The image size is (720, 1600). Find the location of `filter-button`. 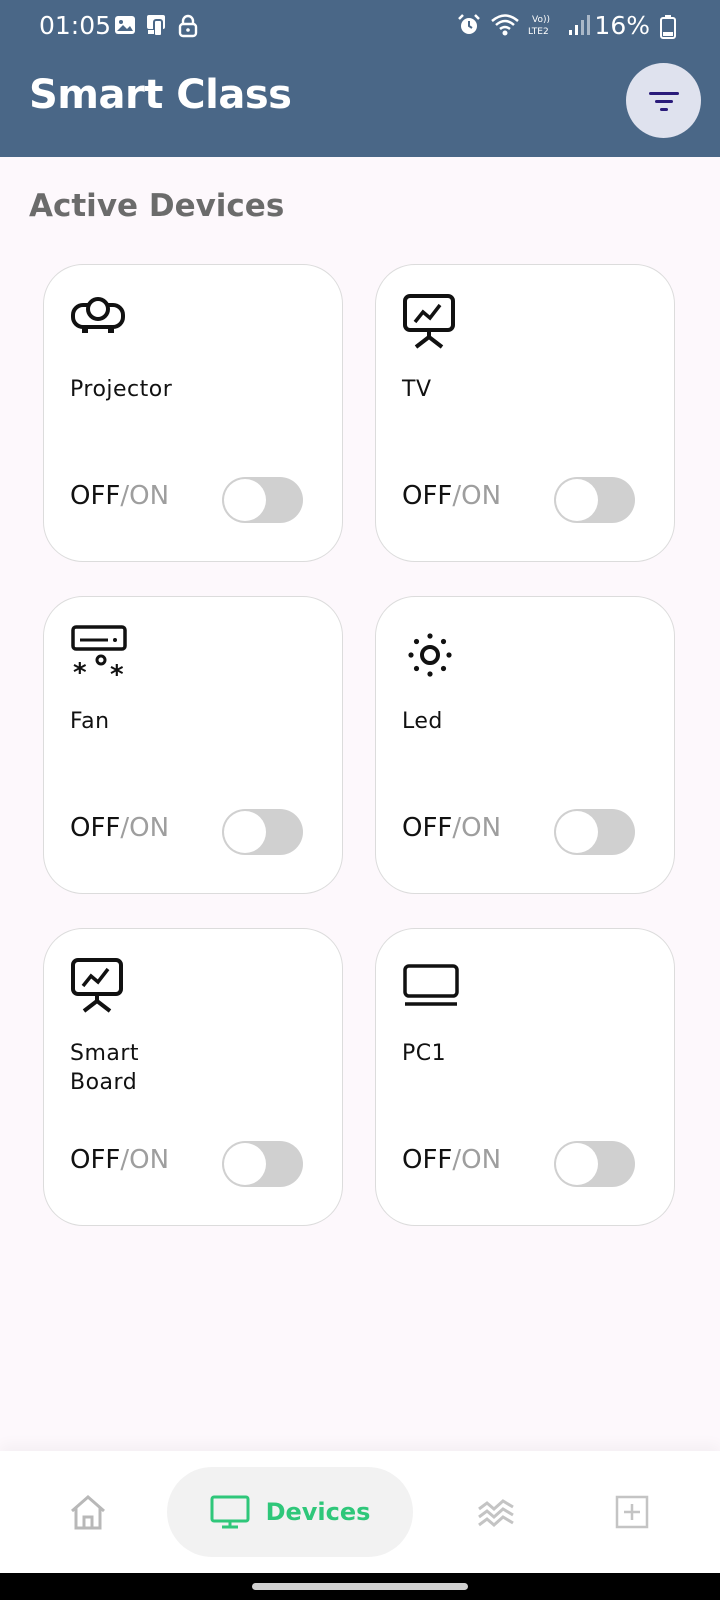

filter-button is located at coordinates (663, 100).